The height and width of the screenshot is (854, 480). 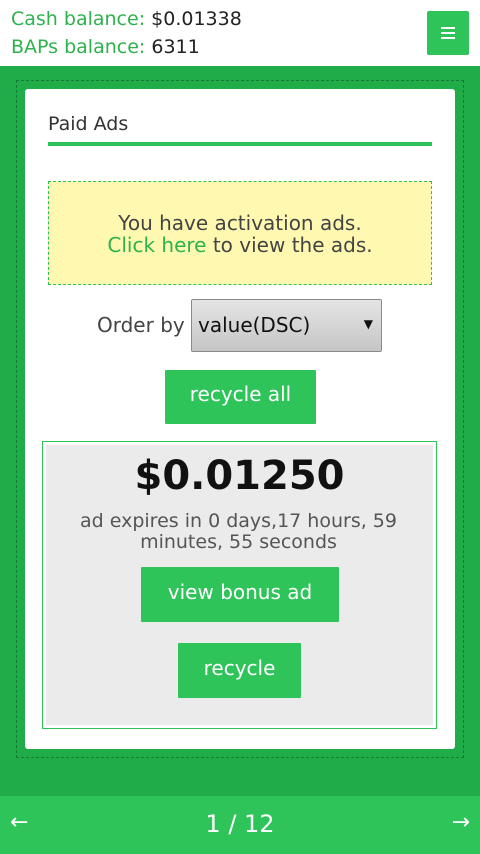 I want to click on title-divider, so click(x=240, y=144).